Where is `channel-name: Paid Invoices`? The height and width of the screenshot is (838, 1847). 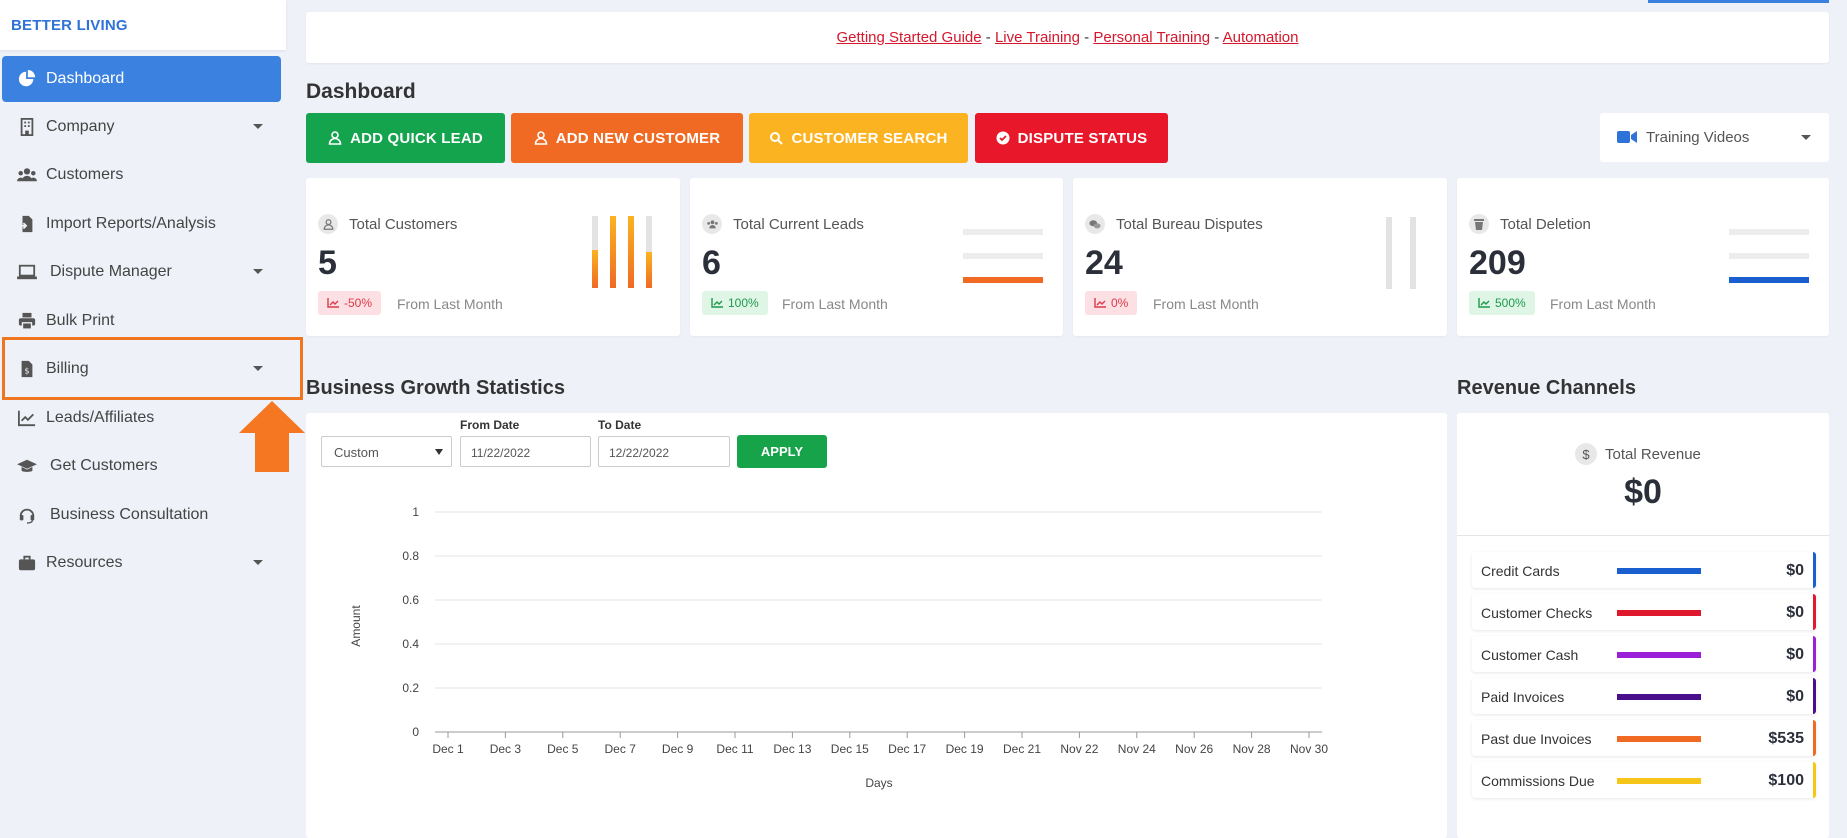
channel-name: Paid Invoices is located at coordinates (1523, 697).